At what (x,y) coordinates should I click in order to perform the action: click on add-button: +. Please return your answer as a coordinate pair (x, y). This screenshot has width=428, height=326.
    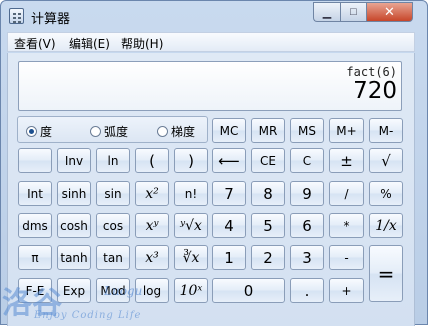
    Looking at the image, I should click on (346, 290).